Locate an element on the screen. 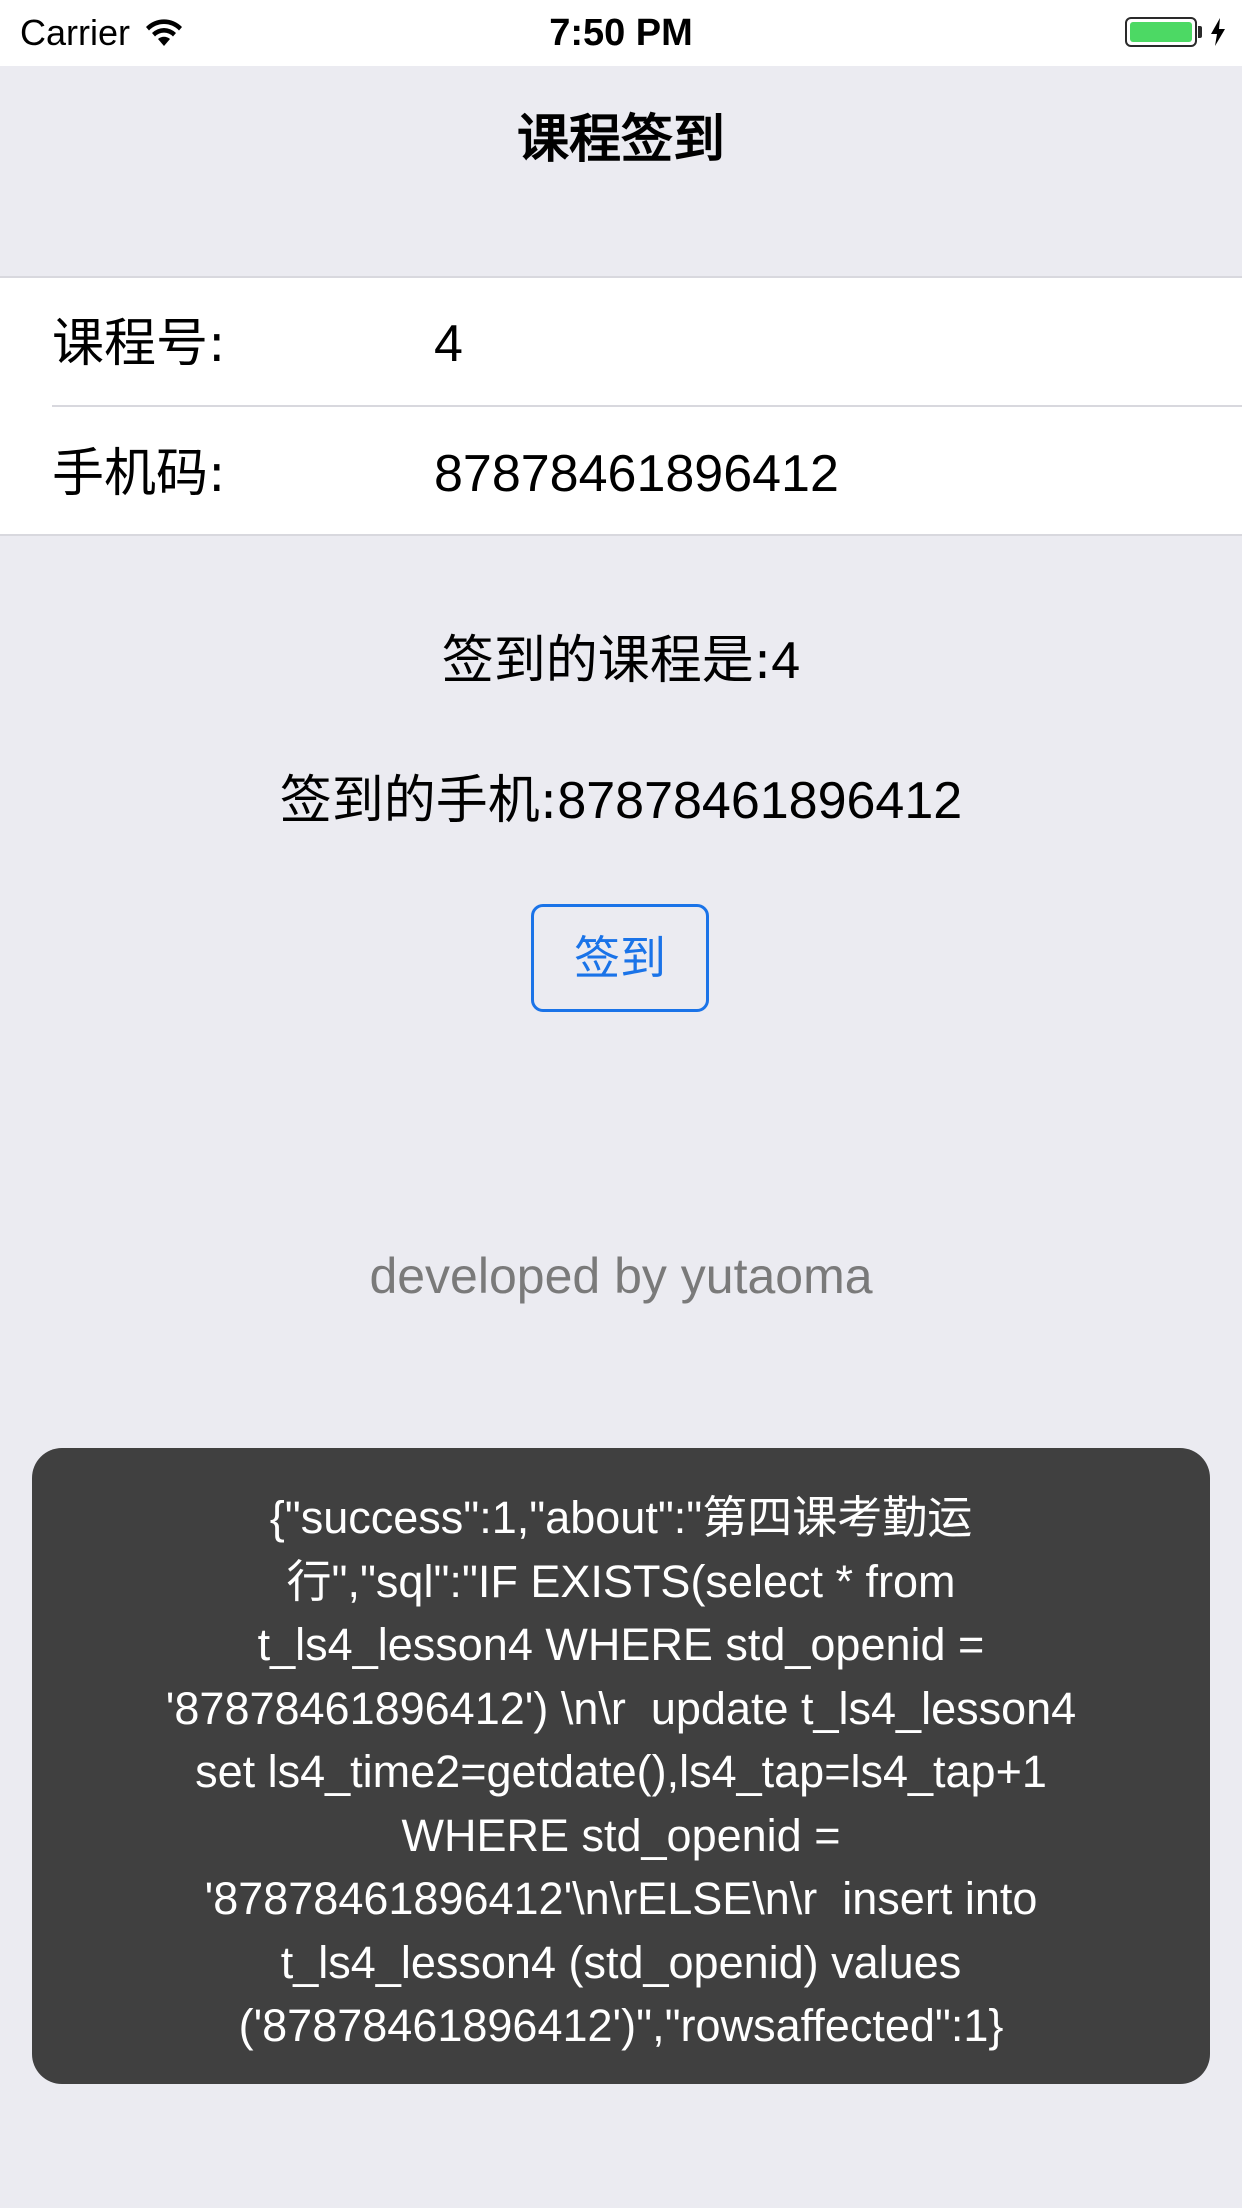 The image size is (1242, 2208). course-label: 课程号: is located at coordinates (139, 344).